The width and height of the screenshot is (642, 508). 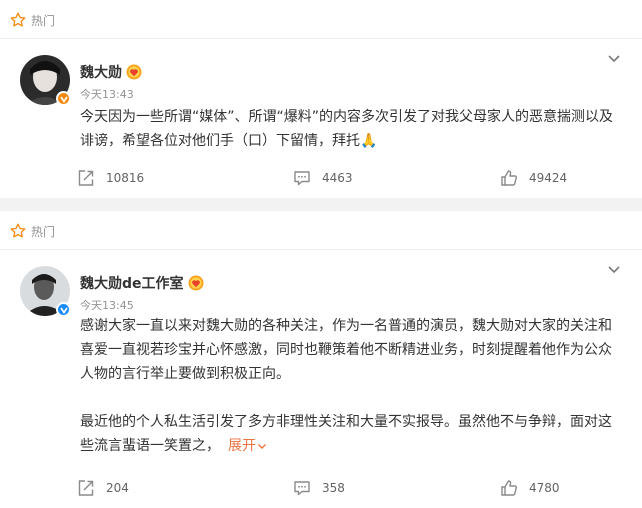 What do you see at coordinates (242, 446) in the screenshot?
I see `expand-label: 展开` at bounding box center [242, 446].